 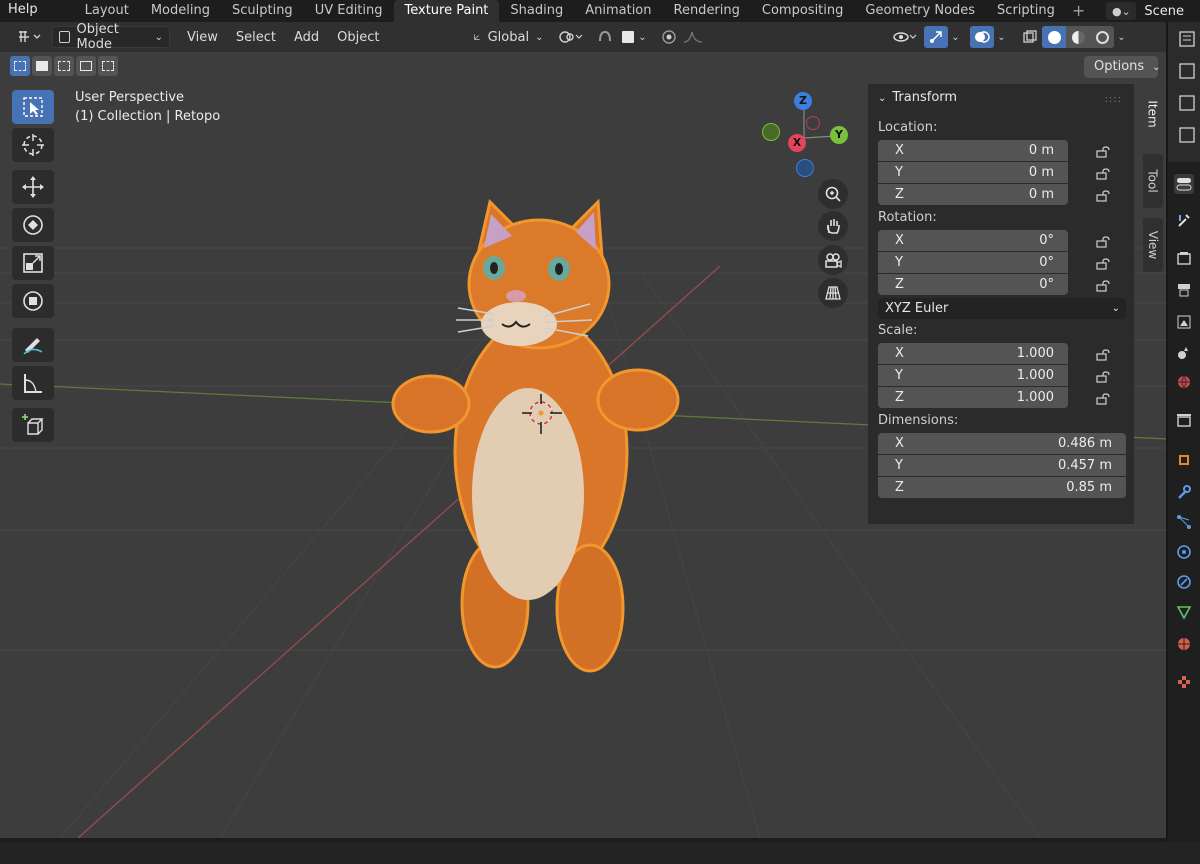 I want to click on tab-view: View, so click(x=1153, y=245).